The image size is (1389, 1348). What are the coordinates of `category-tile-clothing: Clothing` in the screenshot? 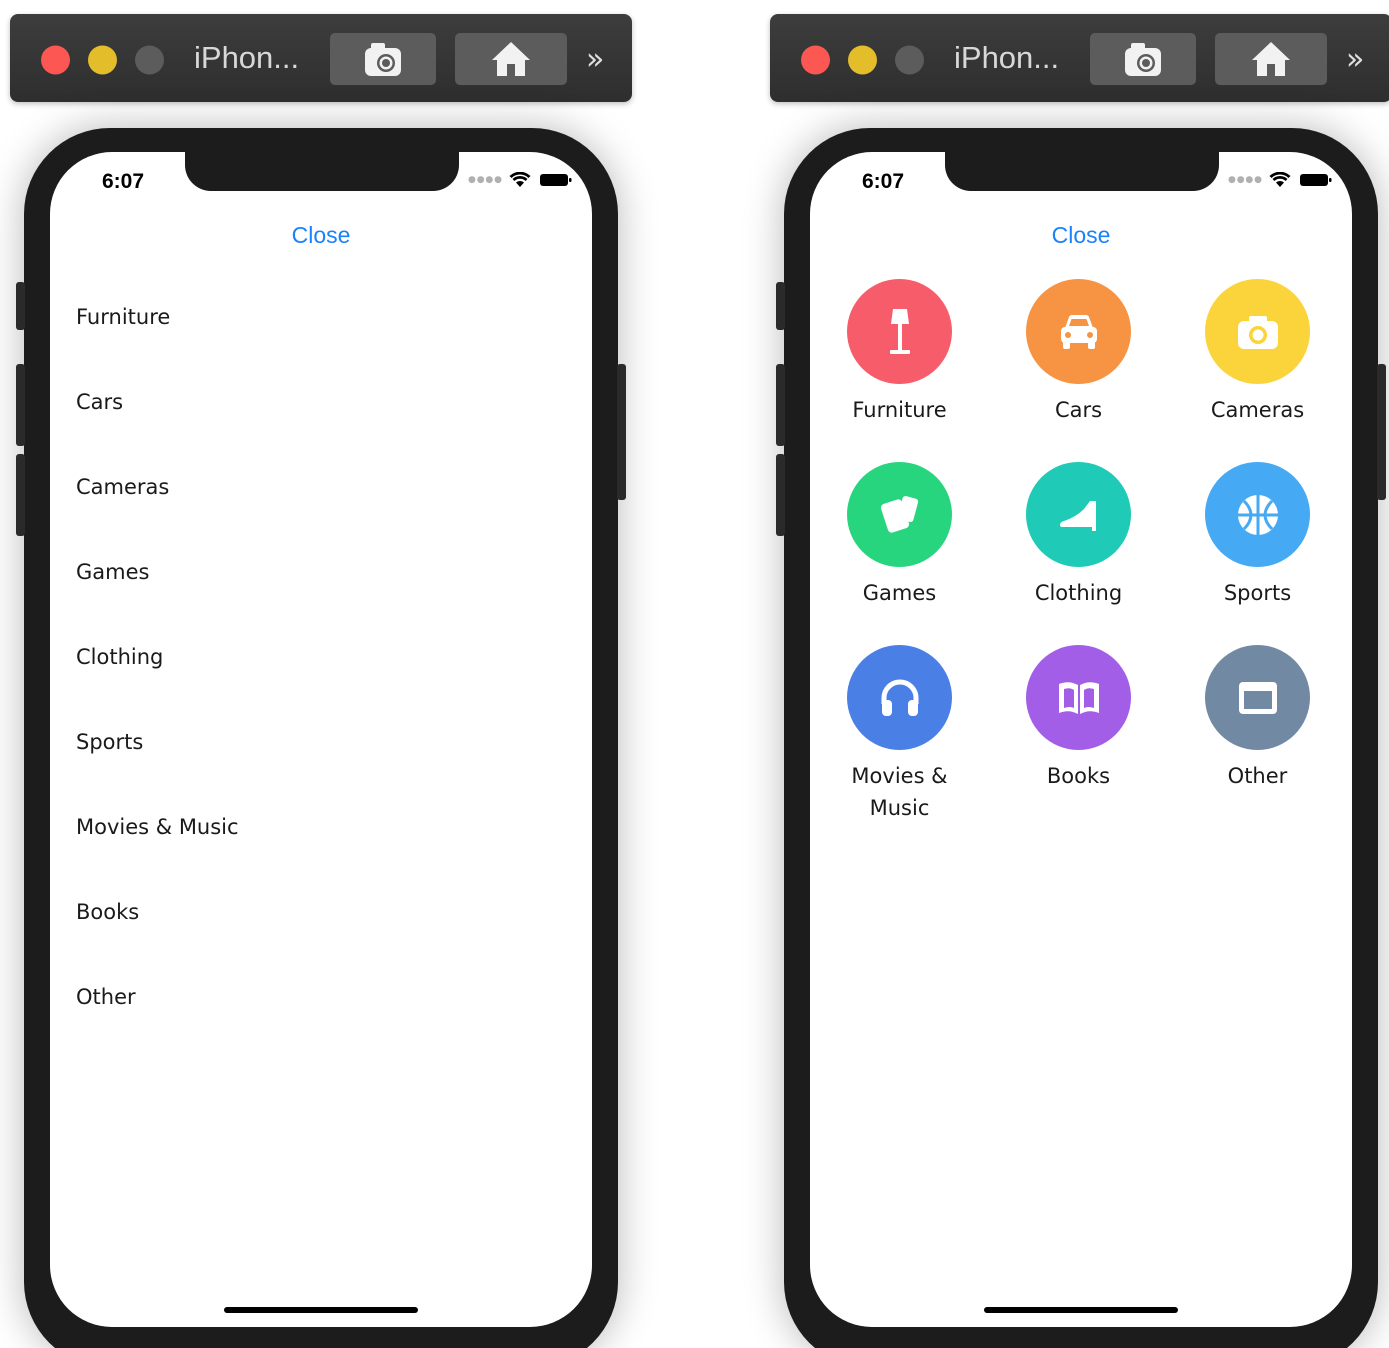 It's located at (1078, 553).